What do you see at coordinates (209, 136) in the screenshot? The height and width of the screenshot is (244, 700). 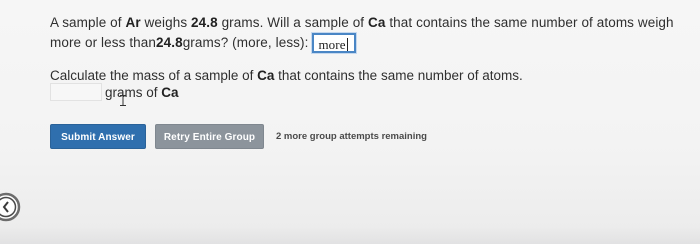 I see `retry-entire-group-button: Retry Entire Group` at bounding box center [209, 136].